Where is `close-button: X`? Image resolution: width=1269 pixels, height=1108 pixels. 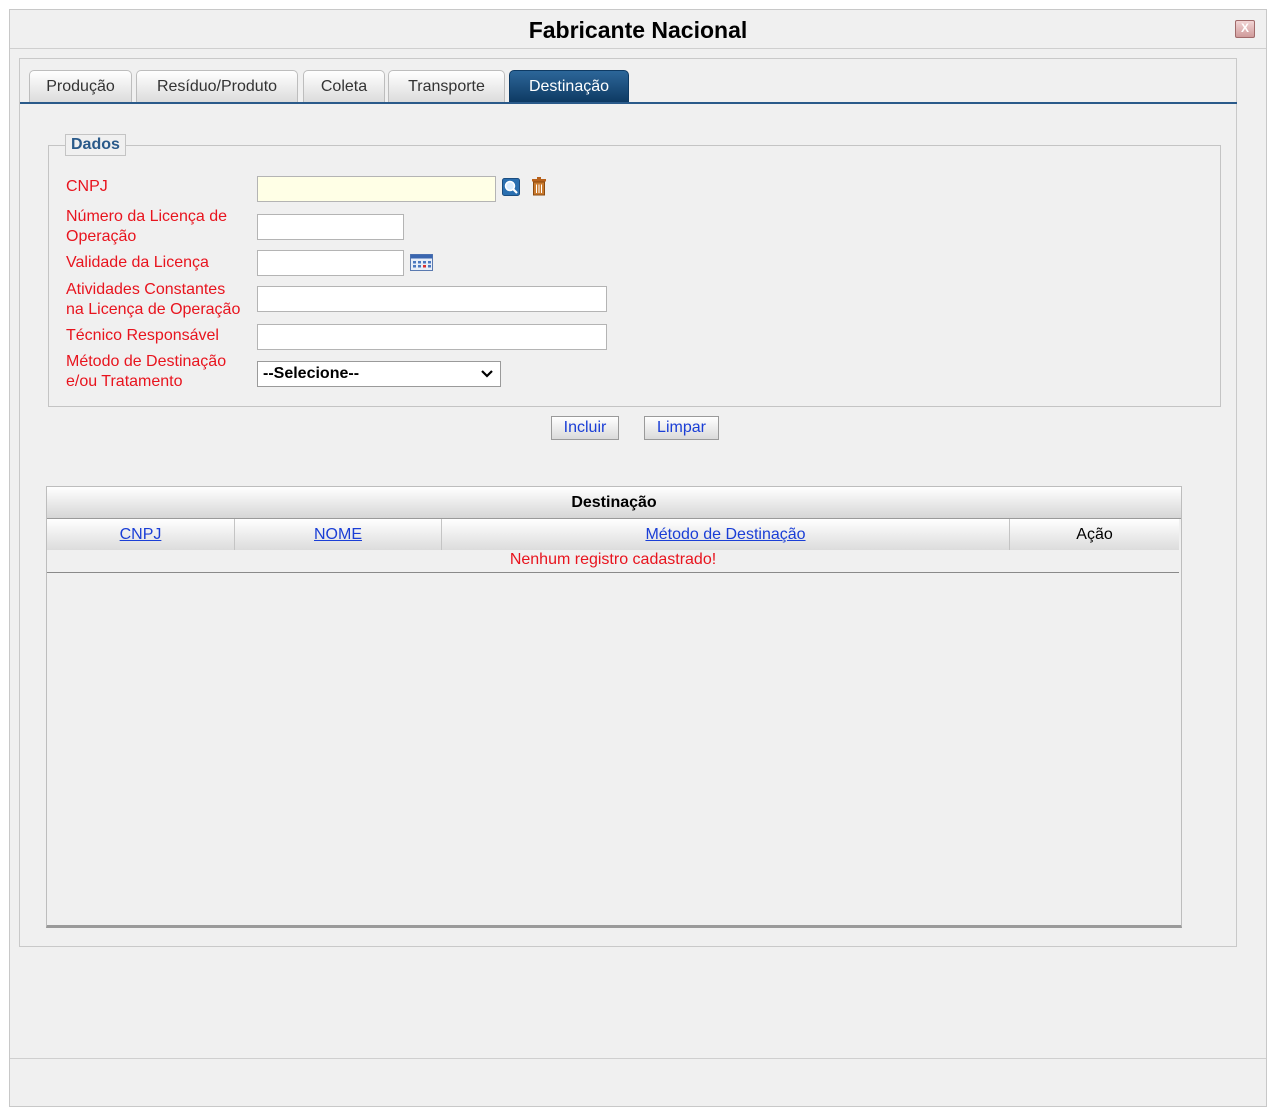
close-button: X is located at coordinates (1245, 29).